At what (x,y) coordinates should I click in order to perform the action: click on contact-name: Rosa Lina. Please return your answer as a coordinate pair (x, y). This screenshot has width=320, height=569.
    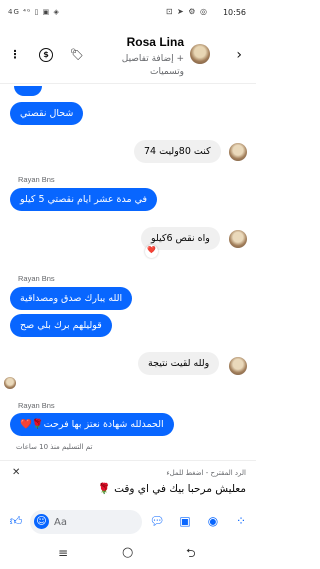
    Looking at the image, I should click on (155, 42).